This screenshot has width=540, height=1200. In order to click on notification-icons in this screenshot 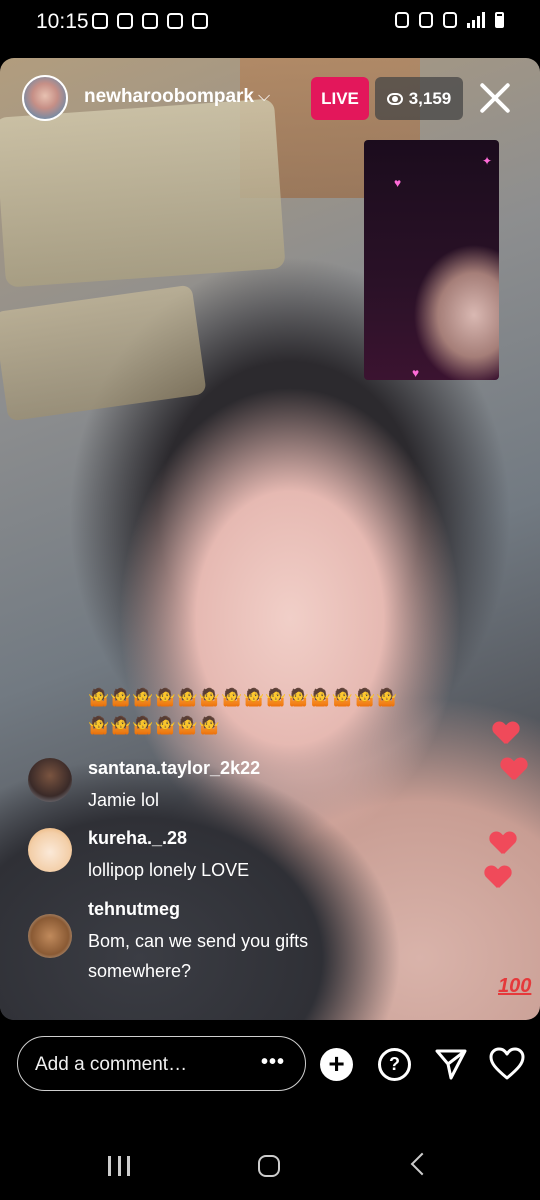, I will do `click(150, 21)`.